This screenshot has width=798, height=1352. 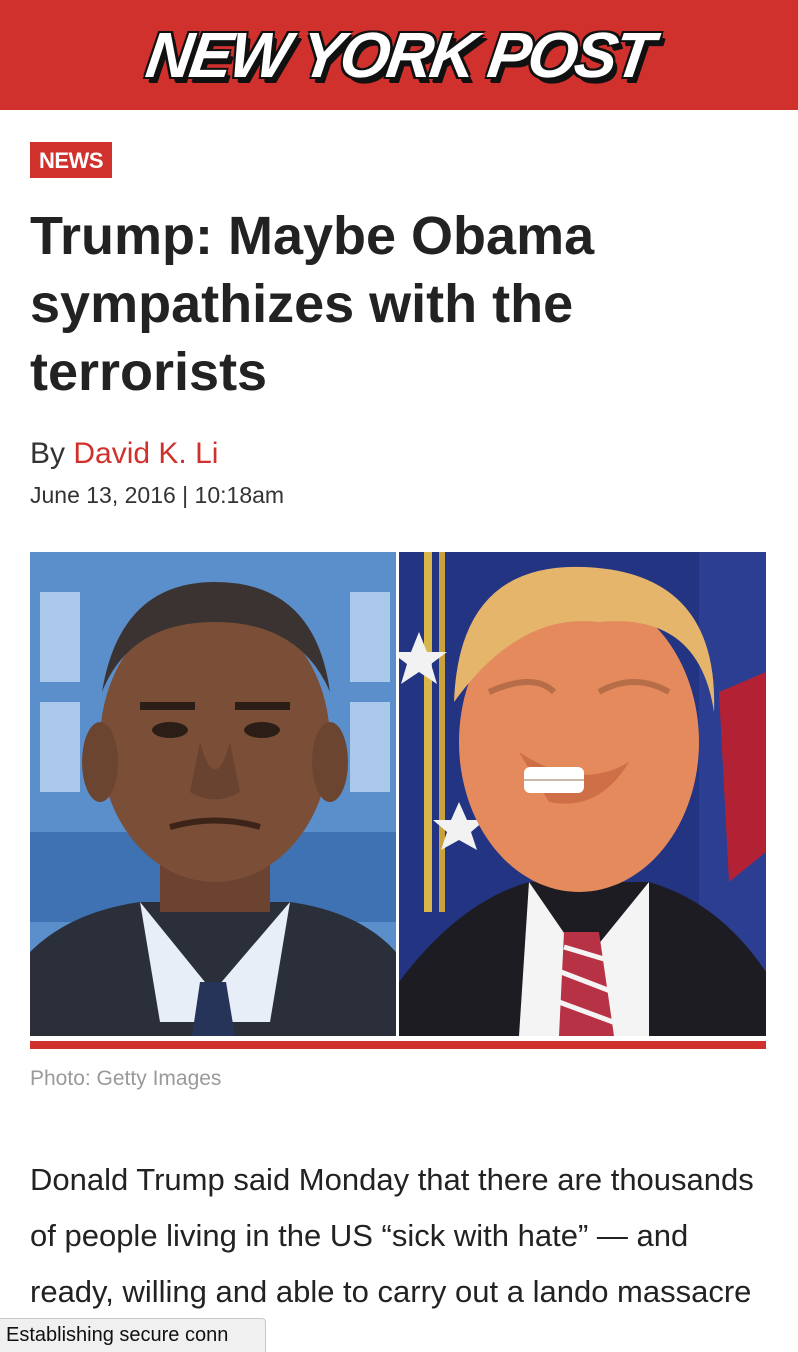 What do you see at coordinates (398, 1045) in the screenshot?
I see `photo-rule` at bounding box center [398, 1045].